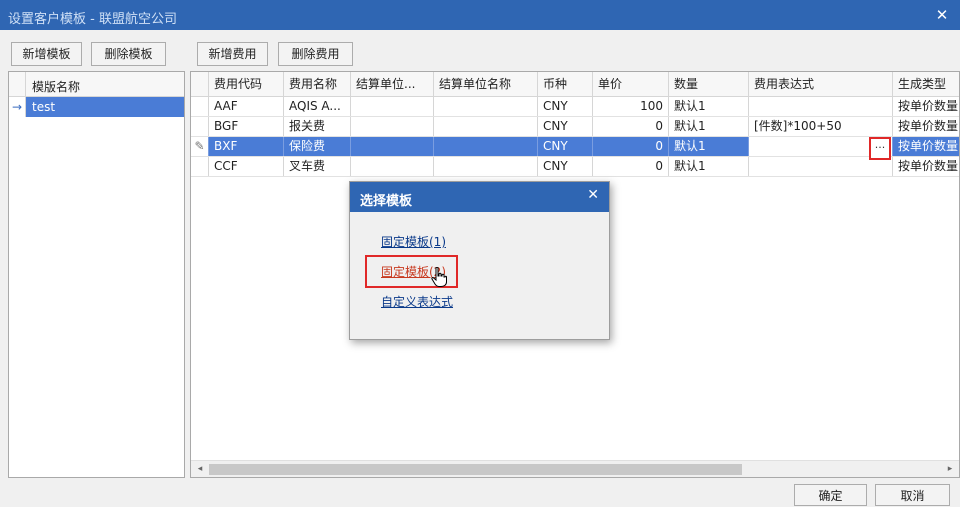 Image resolution: width=960 pixels, height=507 pixels. What do you see at coordinates (565, 84) in the screenshot?
I see `column-header-currency: 币种` at bounding box center [565, 84].